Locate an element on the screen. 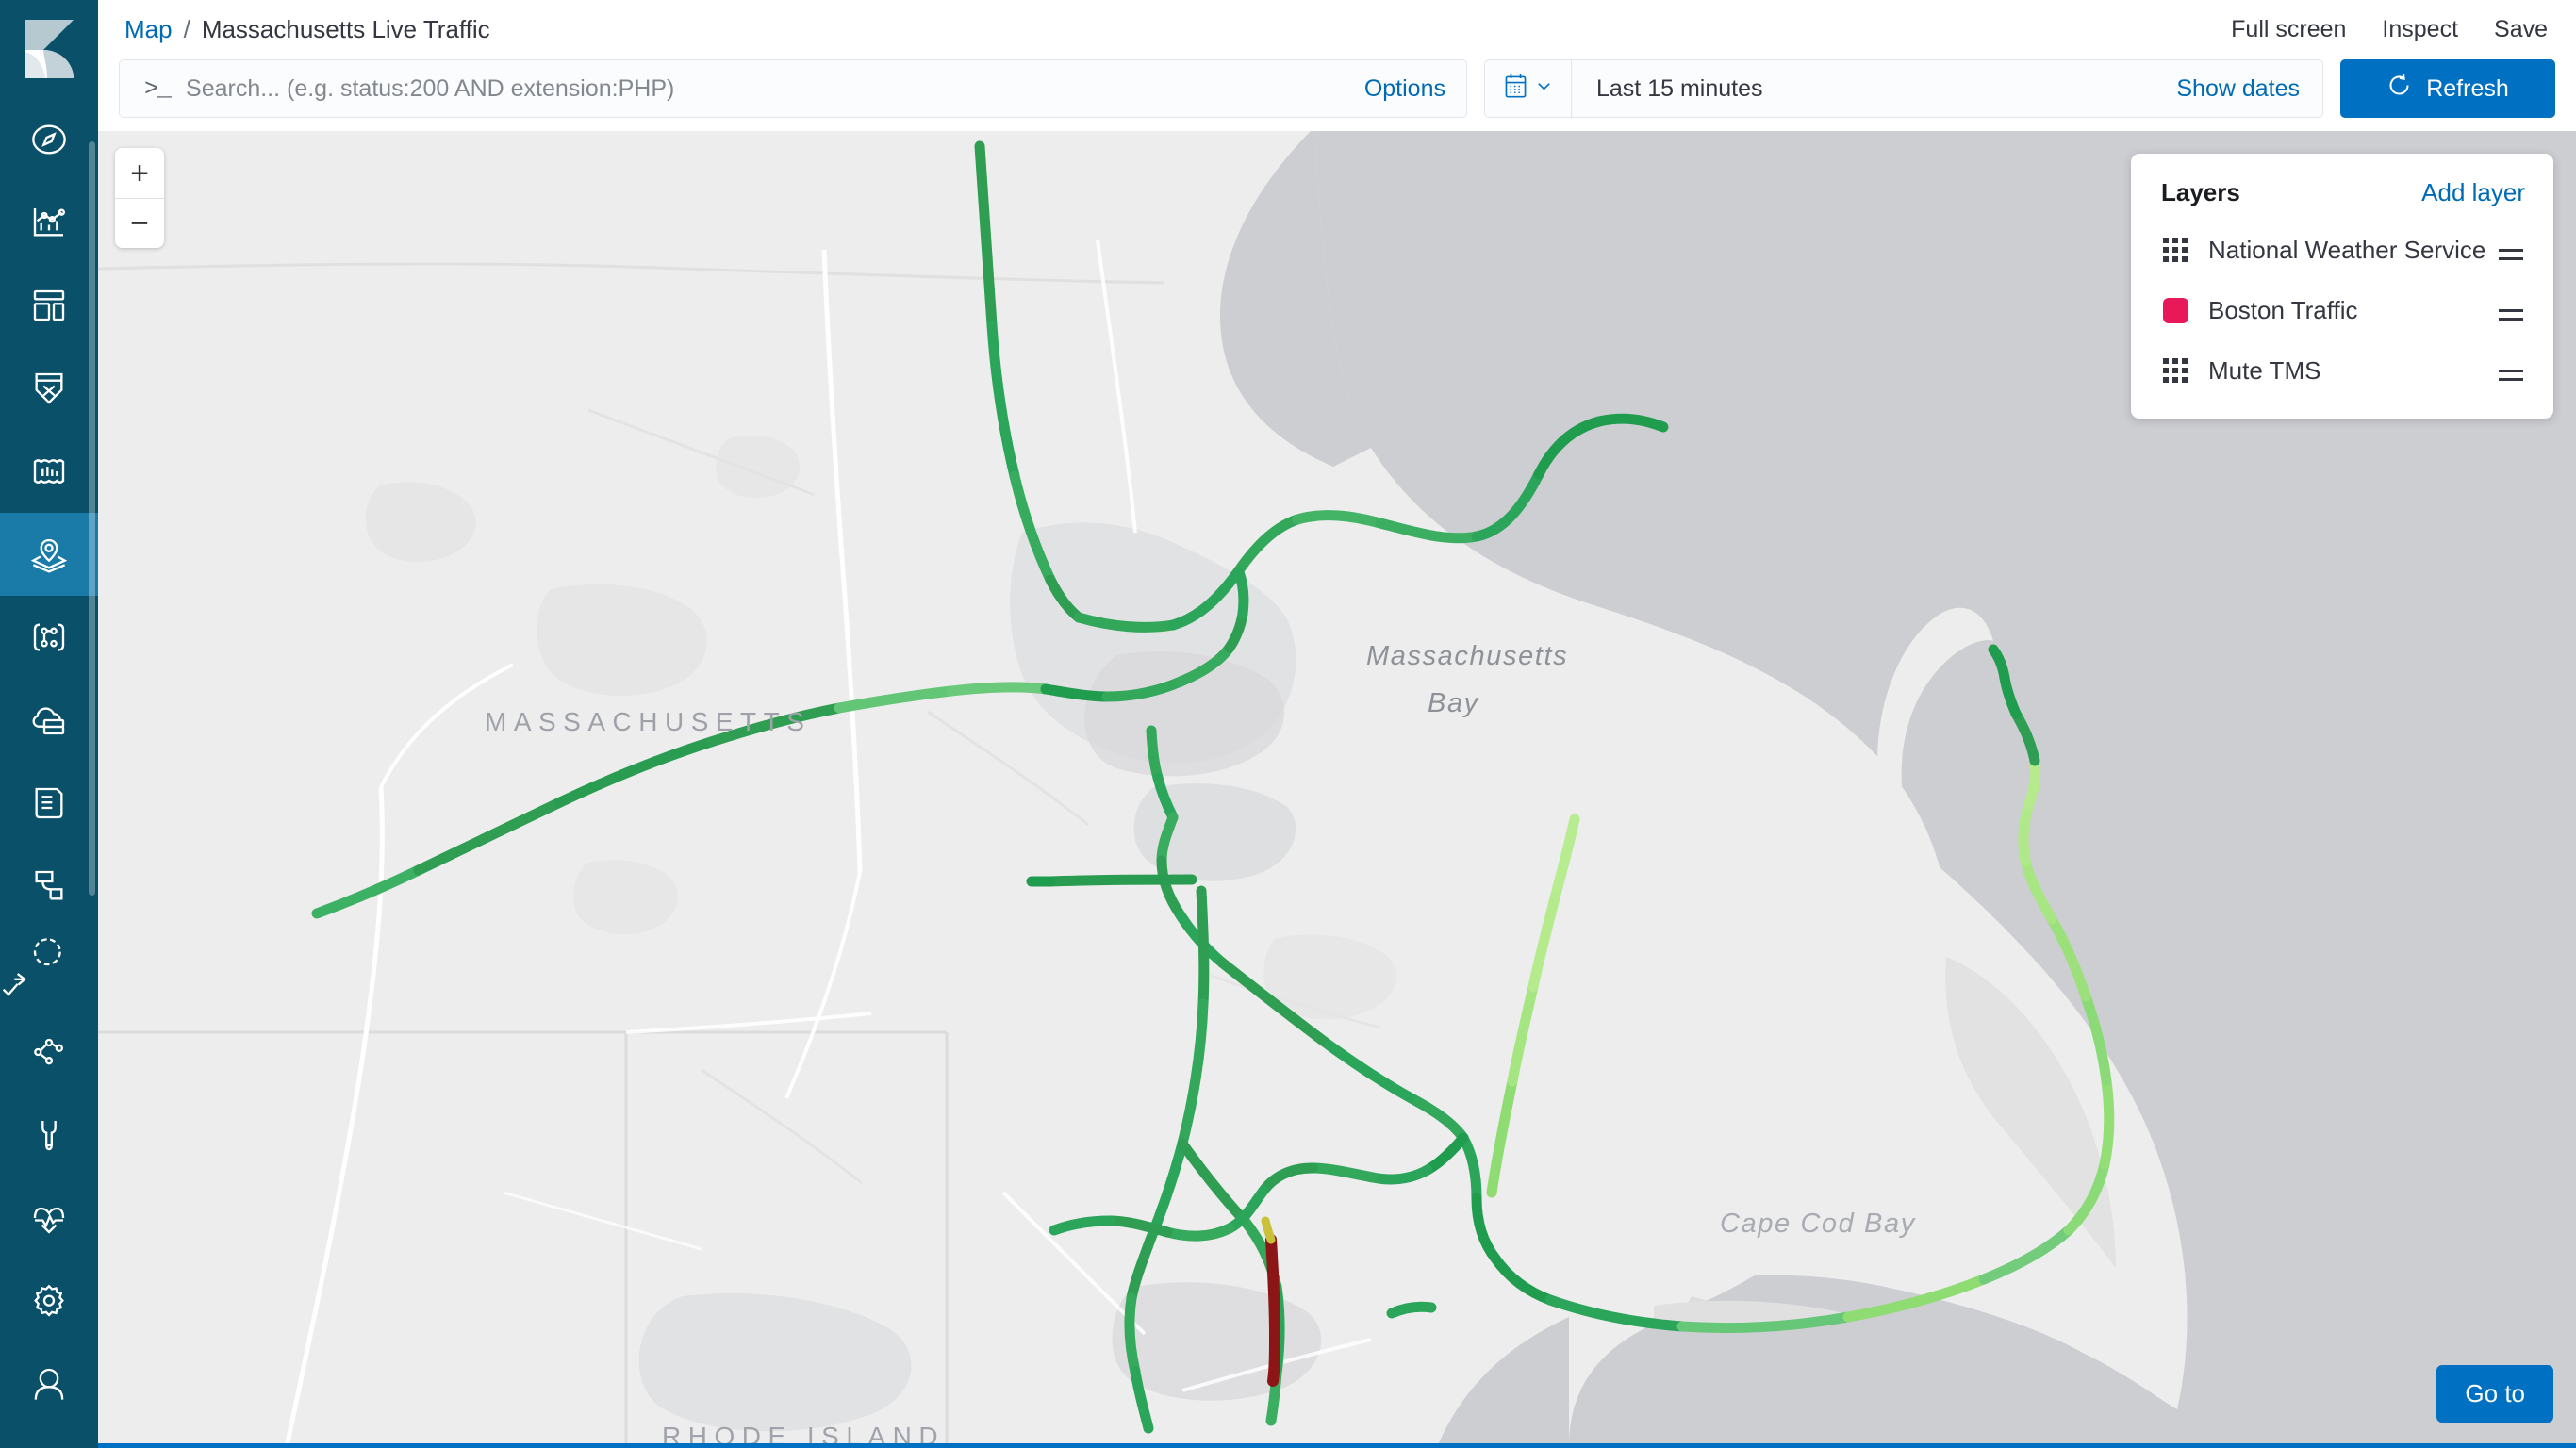 Image resolution: width=2576 pixels, height=1448 pixels. machine-learning-icon is located at coordinates (49, 471).